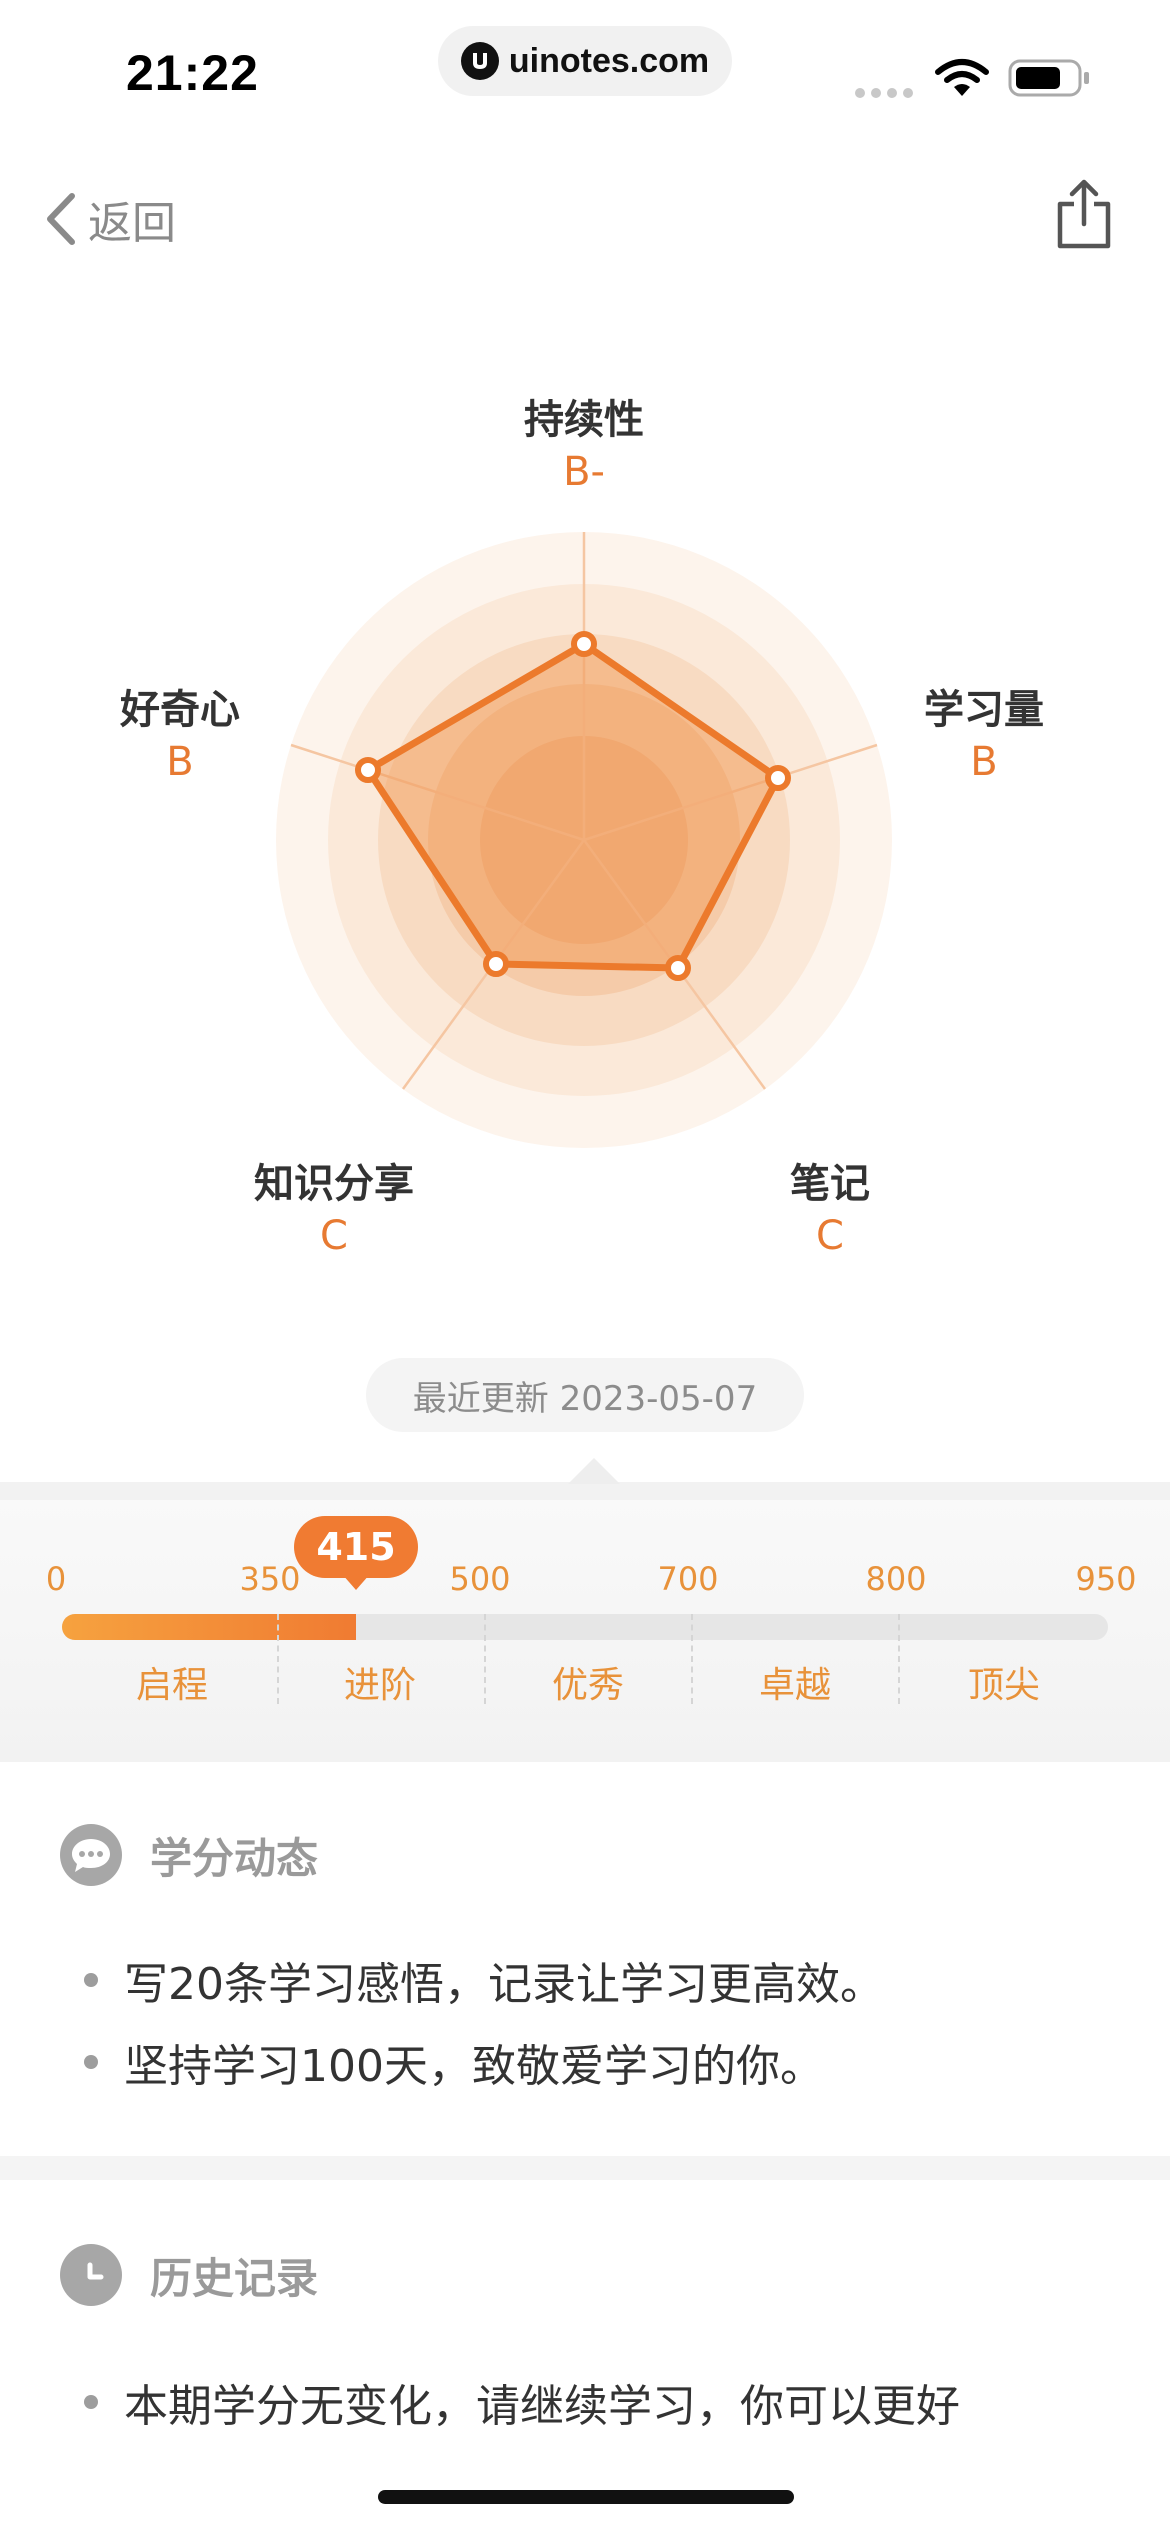  I want to click on radar-axis-curiosity: 好奇心 B, so click(180, 736).